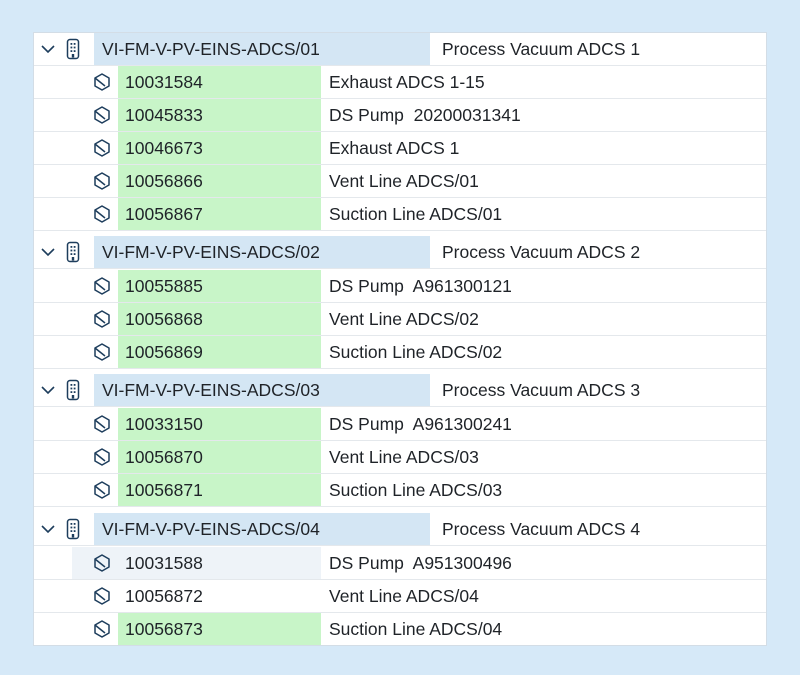 Image resolution: width=800 pixels, height=675 pixels. I want to click on item-row: 10045833 DS Pump 20200031341, so click(400, 115).